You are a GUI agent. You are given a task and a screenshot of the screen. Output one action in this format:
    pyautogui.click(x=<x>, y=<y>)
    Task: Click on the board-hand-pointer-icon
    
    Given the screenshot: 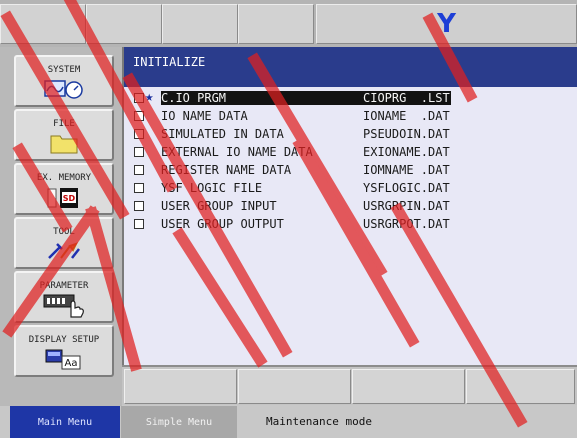 What is the action you would take?
    pyautogui.click(x=64, y=306)
    